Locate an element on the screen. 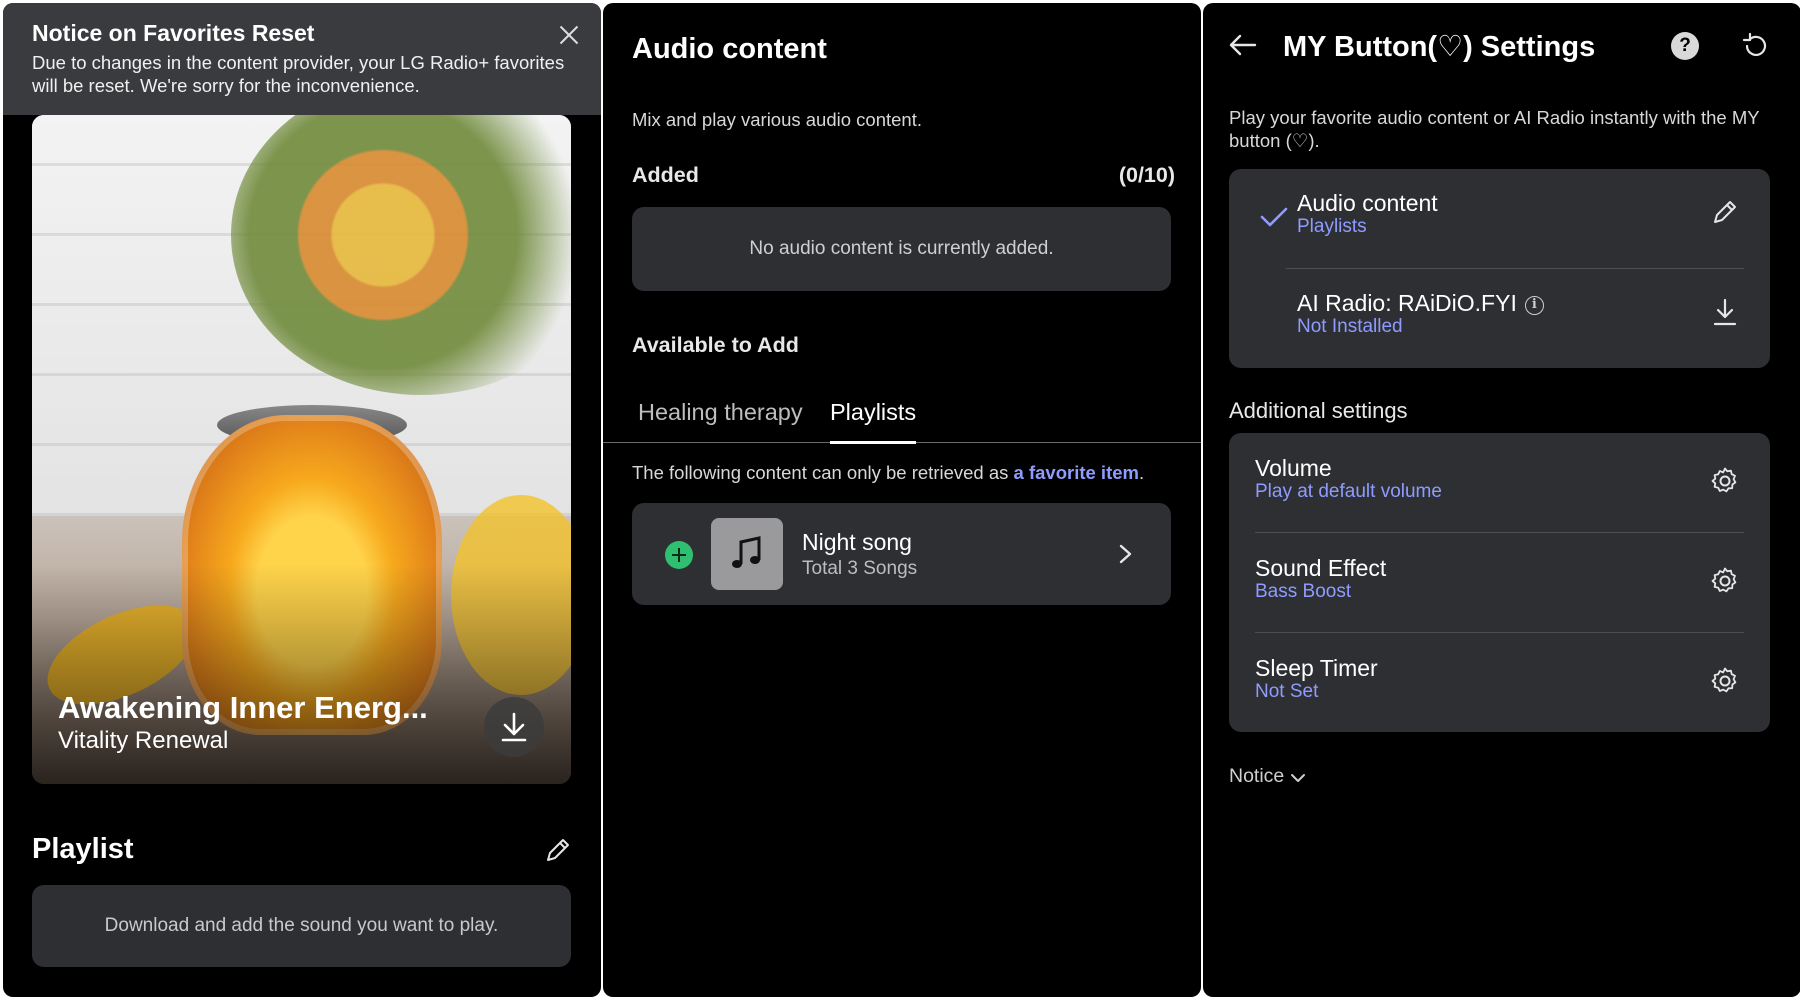 The width and height of the screenshot is (1800, 1000). playlist-heading: Playlist is located at coordinates (83, 849).